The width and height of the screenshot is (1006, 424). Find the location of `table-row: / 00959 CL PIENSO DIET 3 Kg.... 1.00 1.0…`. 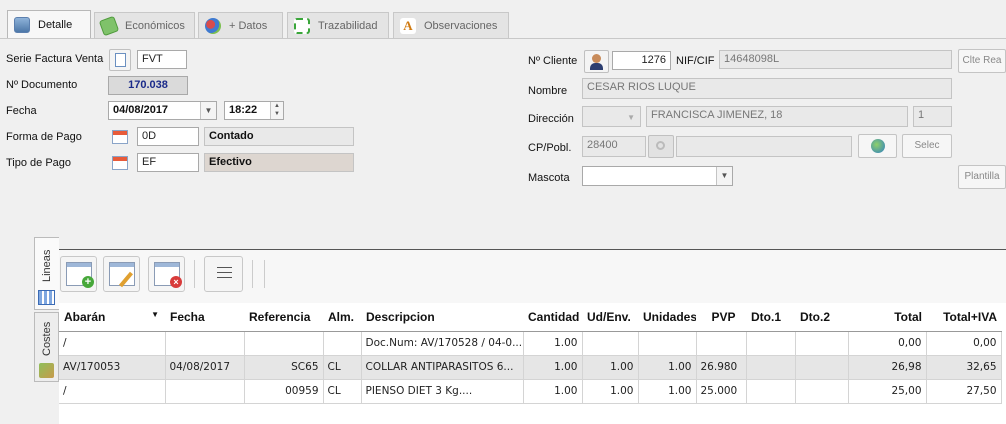

table-row: / 00959 CL PIENSO DIET 3 Kg.... 1.00 1.0… is located at coordinates (530, 391).